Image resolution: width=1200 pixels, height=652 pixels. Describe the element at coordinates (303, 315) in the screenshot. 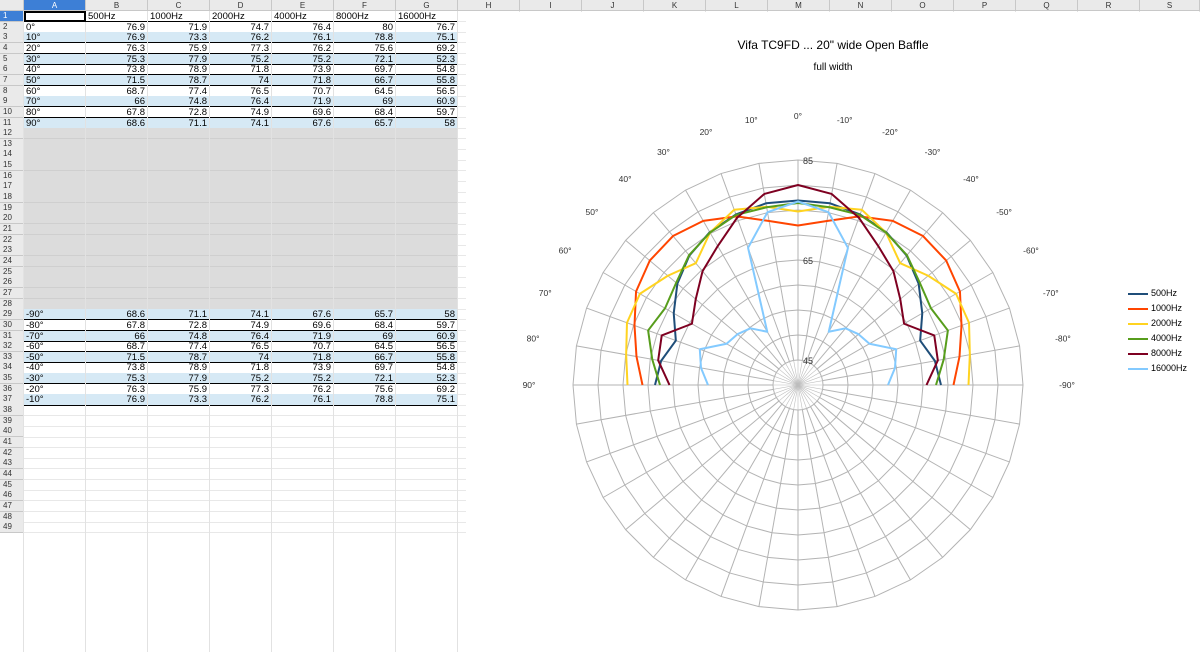

I see `data-cell: 67.6` at that location.